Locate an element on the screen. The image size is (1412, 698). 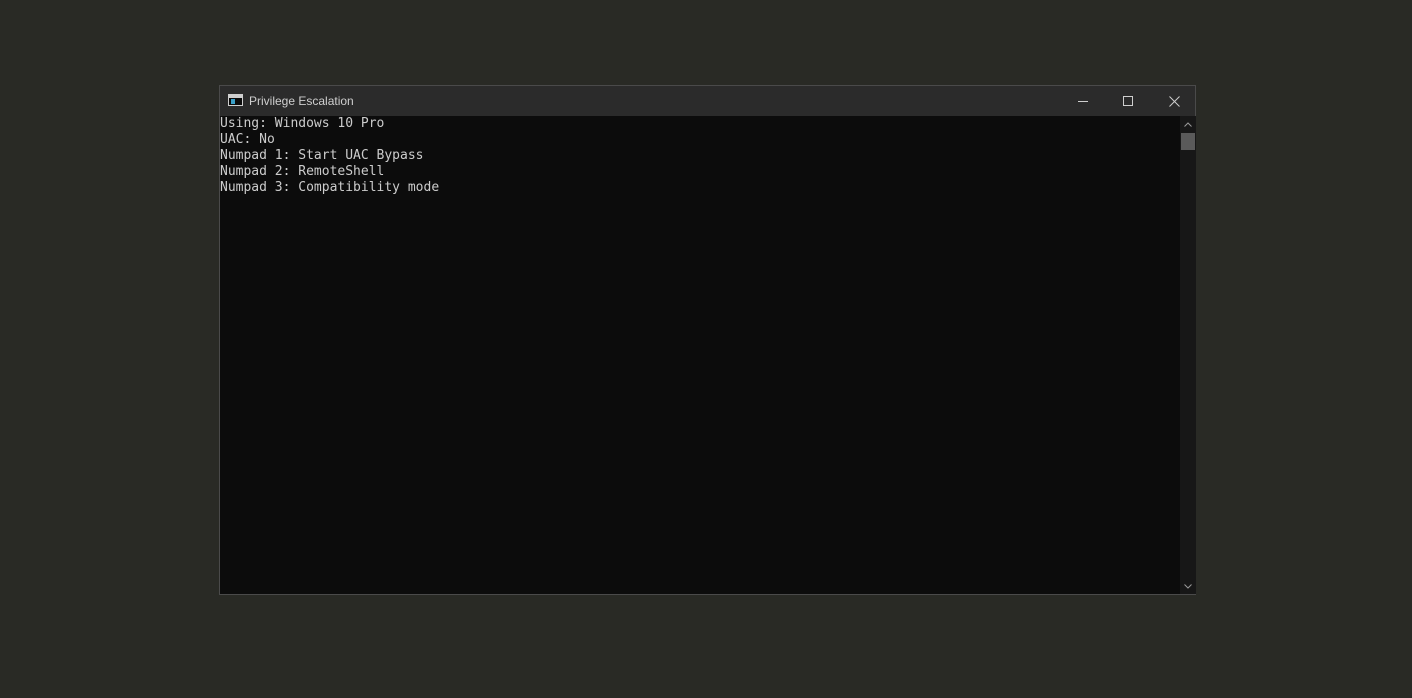
chevron-down-icon is located at coordinates (1188, 586).